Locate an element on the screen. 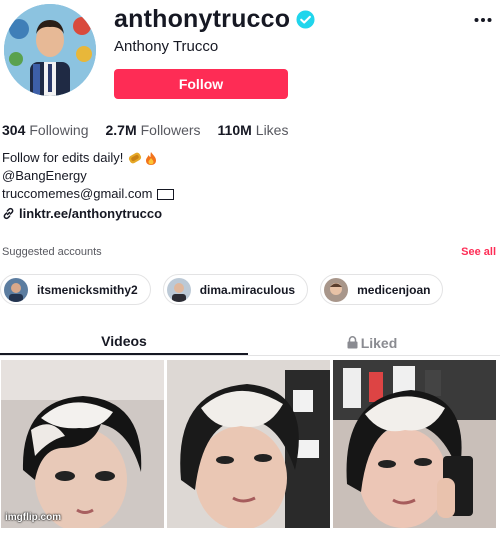 This screenshot has height=536, width=500. watermark: imgflip.com is located at coordinates (33, 517).